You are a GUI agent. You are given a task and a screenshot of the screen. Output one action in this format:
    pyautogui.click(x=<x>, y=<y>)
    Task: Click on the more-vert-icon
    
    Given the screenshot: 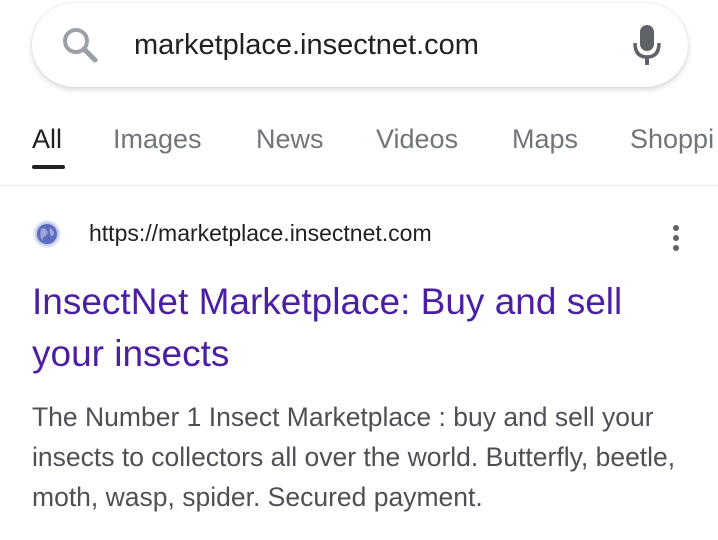 What is the action you would take?
    pyautogui.click(x=676, y=239)
    